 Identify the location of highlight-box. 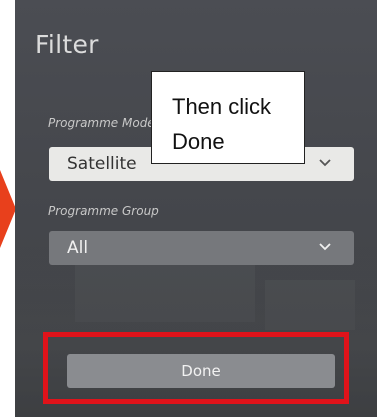
(196, 368).